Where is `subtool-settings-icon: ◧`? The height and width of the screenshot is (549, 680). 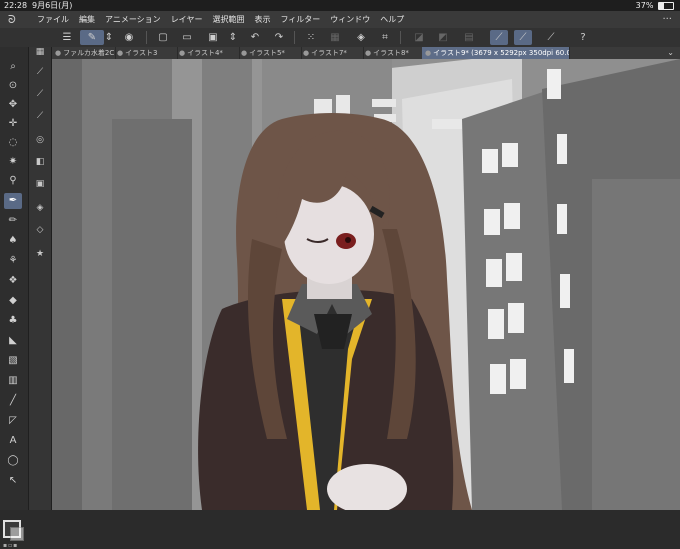 subtool-settings-icon: ◧ is located at coordinates (40, 162).